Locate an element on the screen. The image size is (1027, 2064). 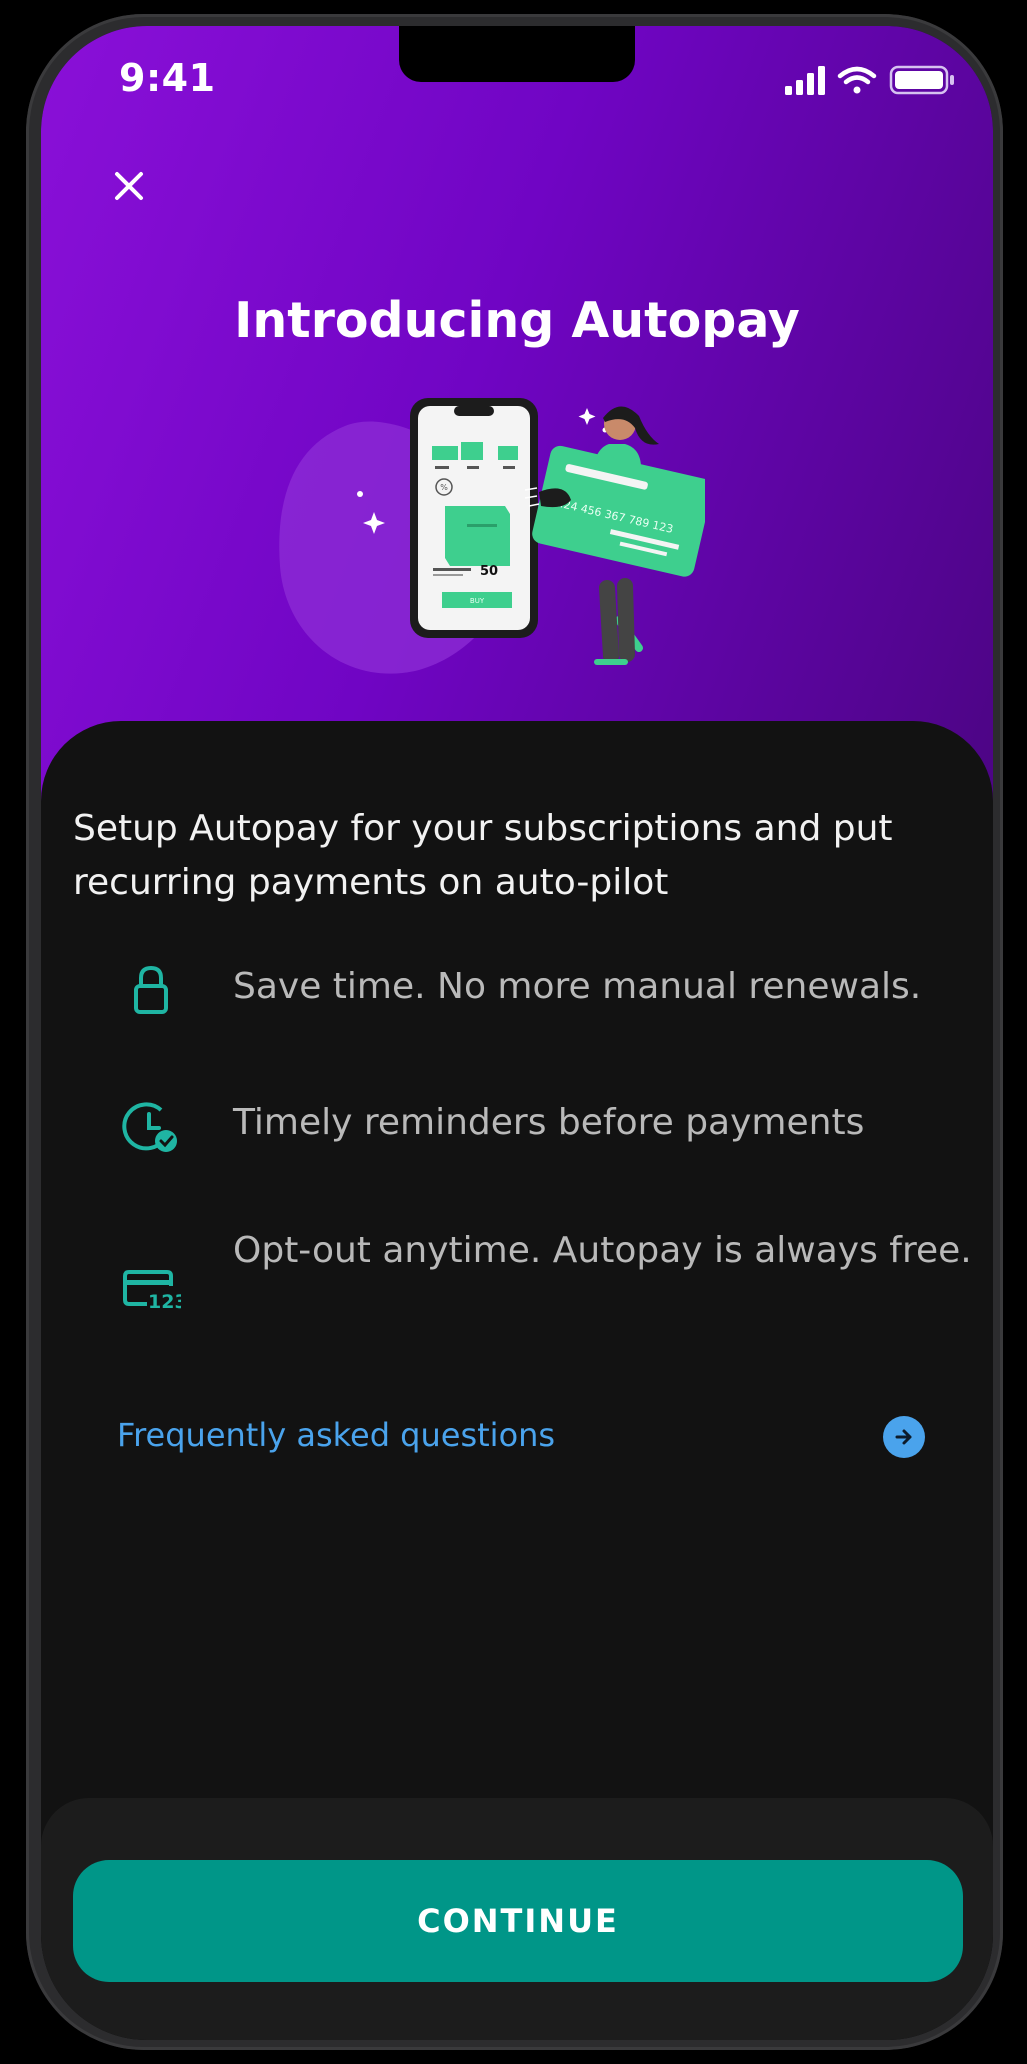
clock-check-icon is located at coordinates (149, 1127).